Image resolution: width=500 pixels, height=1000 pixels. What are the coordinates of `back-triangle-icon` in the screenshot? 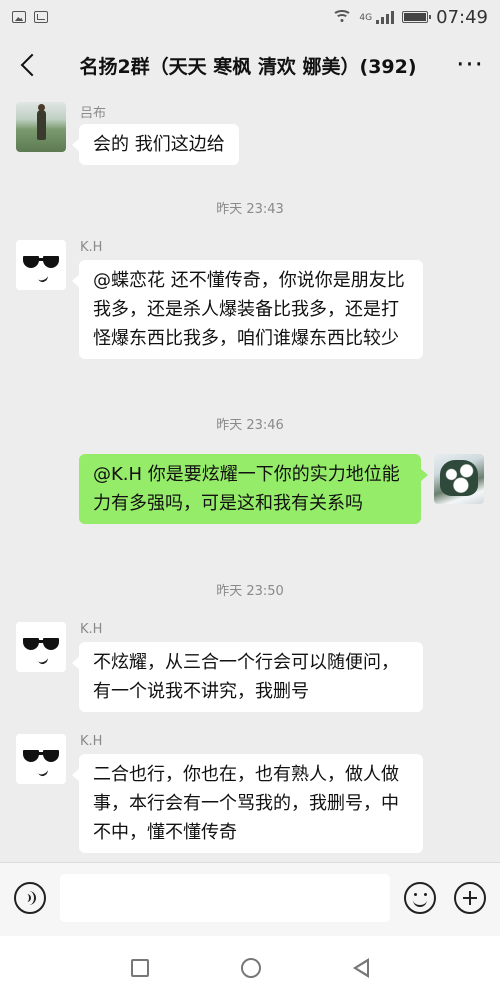 It's located at (361, 968).